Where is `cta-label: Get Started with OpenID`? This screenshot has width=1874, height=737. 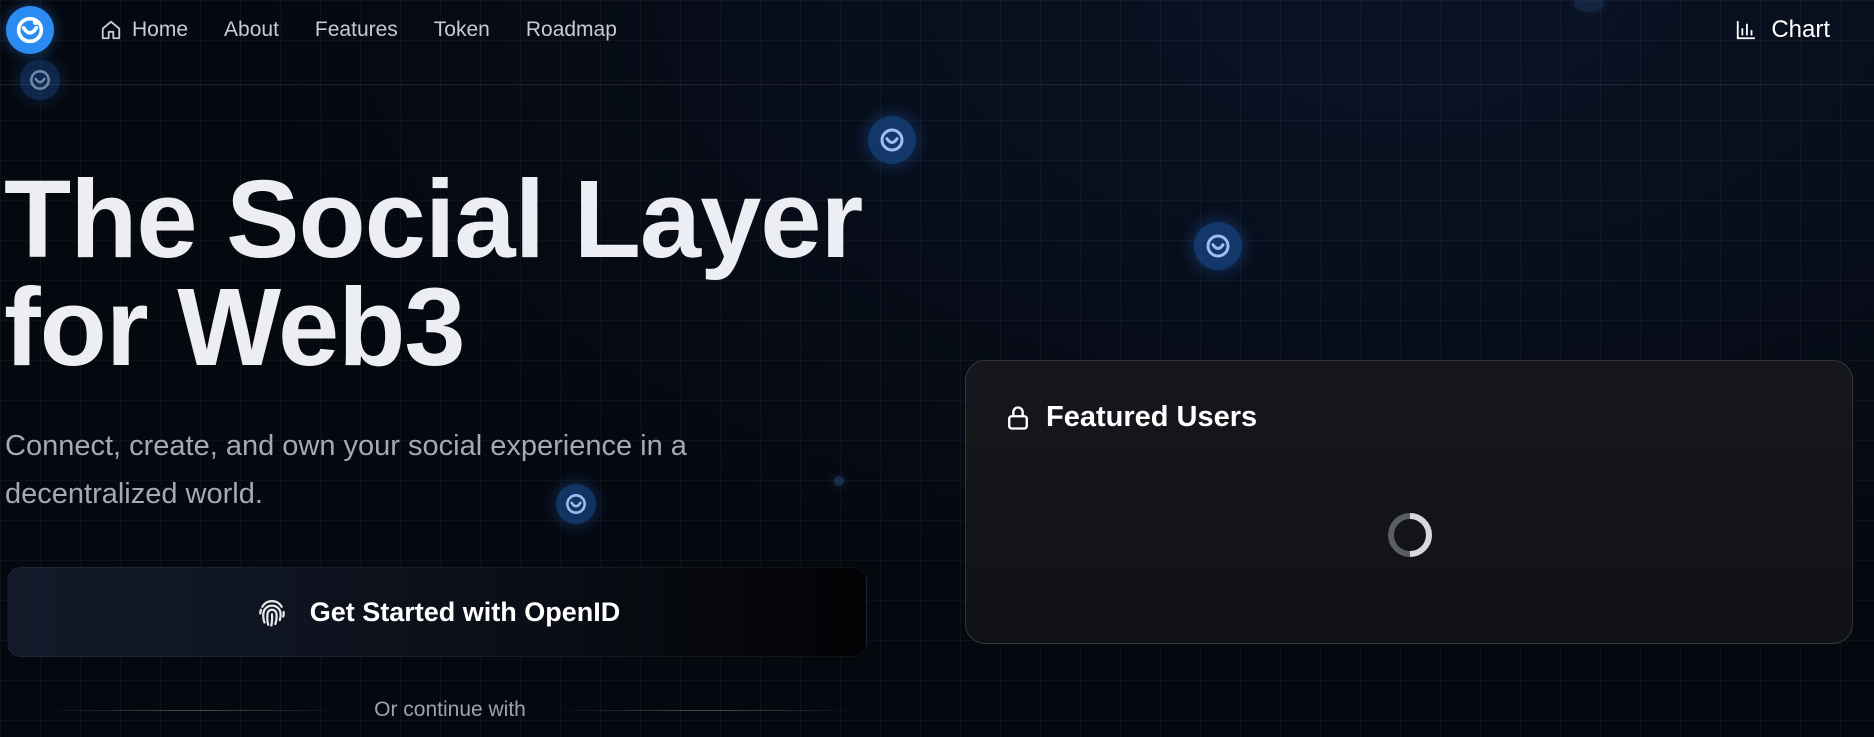
cta-label: Get Started with OpenID is located at coordinates (465, 611).